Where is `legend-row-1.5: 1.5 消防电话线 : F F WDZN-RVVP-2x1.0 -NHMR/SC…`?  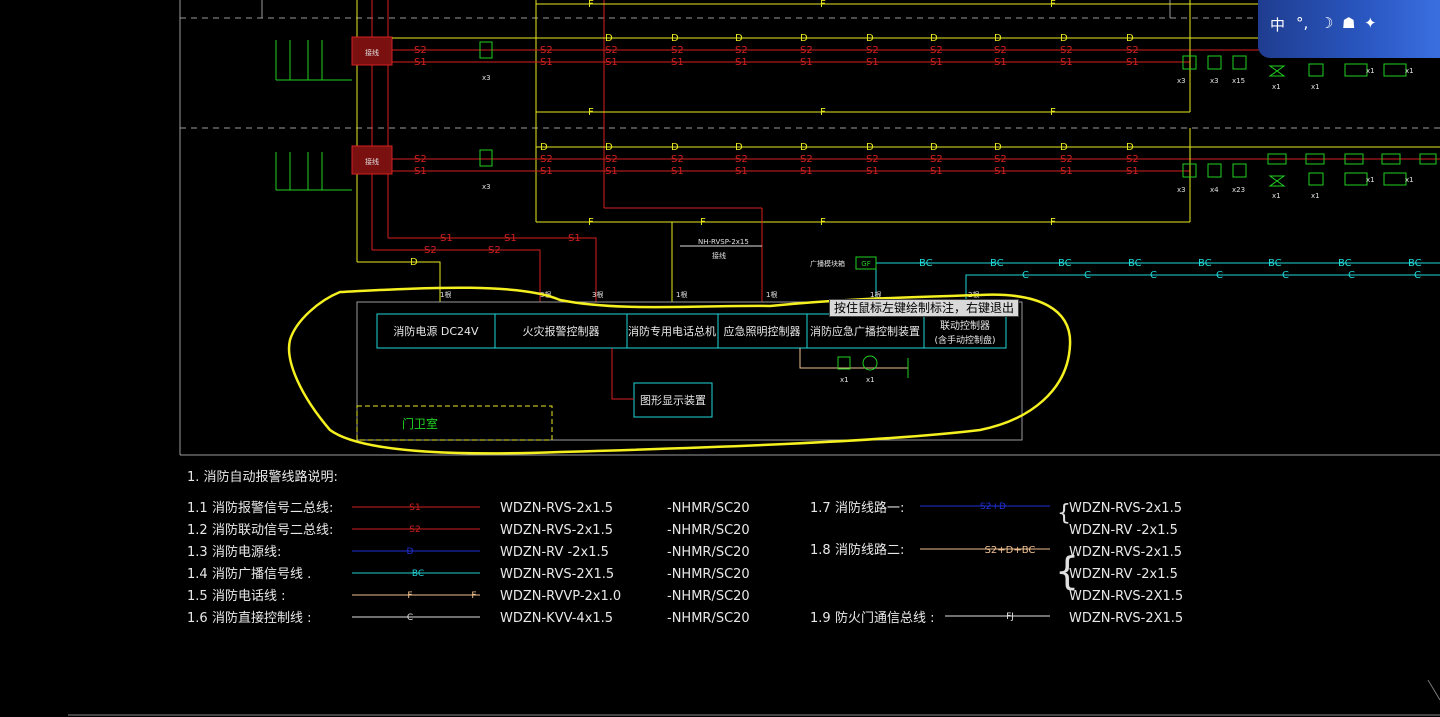
legend-row-1.5: 1.5 消防电话线 : F F WDZN-RVVP-2x1.0 -NHMR/SC… is located at coordinates (468, 596).